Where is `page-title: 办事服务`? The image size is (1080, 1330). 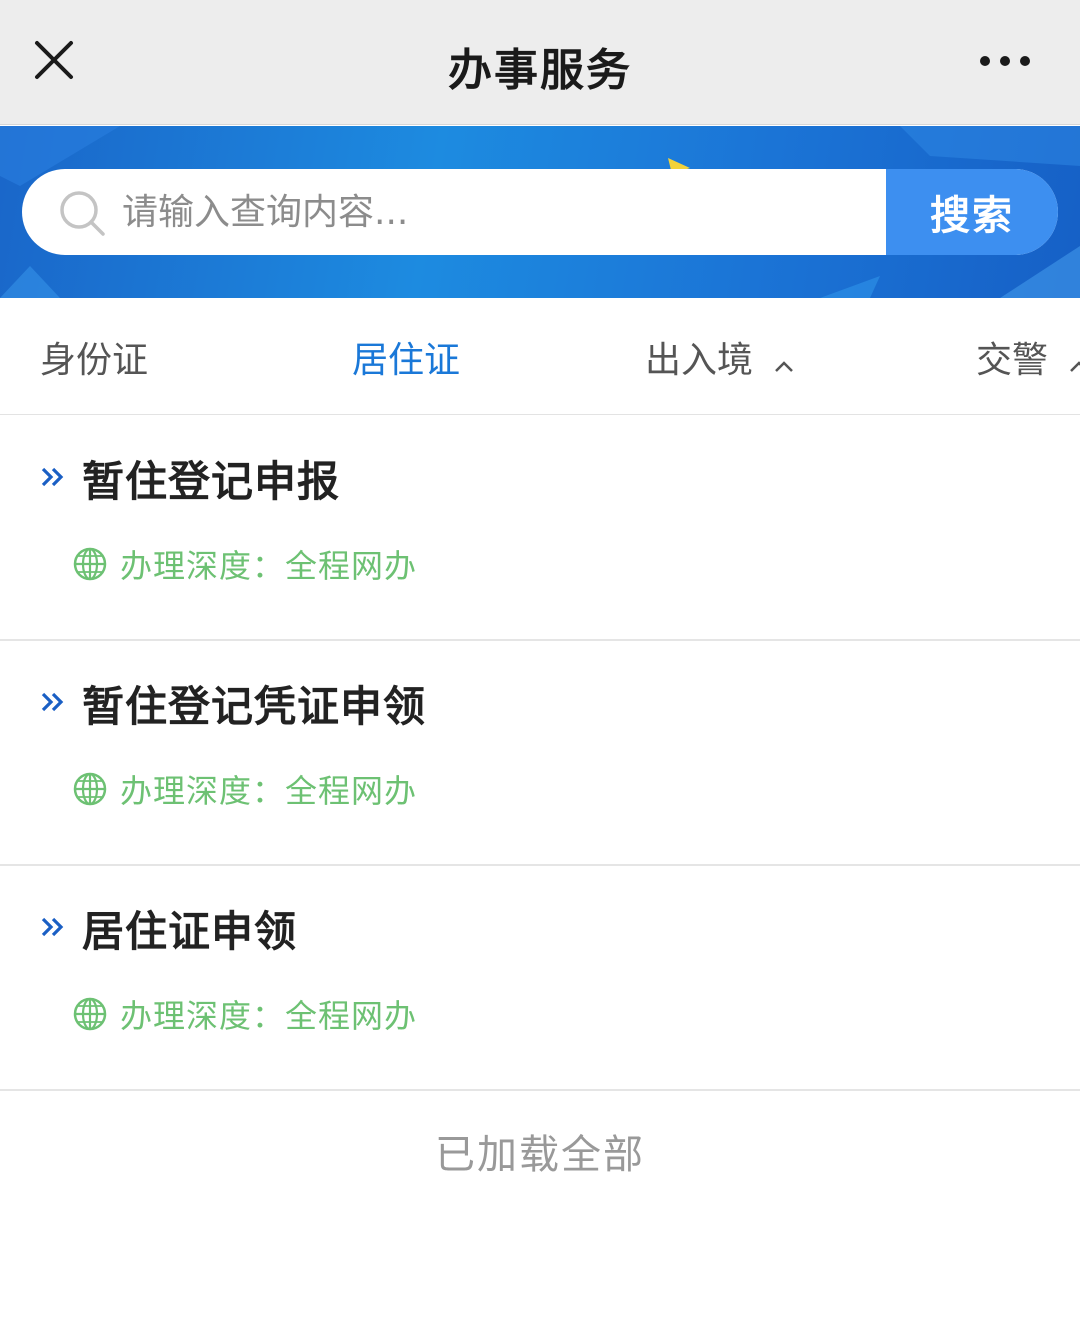 page-title: 办事服务 is located at coordinates (540, 70).